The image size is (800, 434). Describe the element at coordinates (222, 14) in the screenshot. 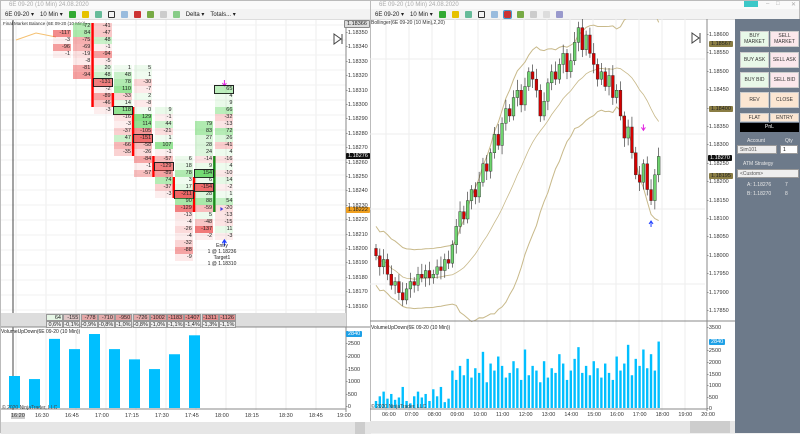

I see `totals-selector: Totals... ▾` at that location.